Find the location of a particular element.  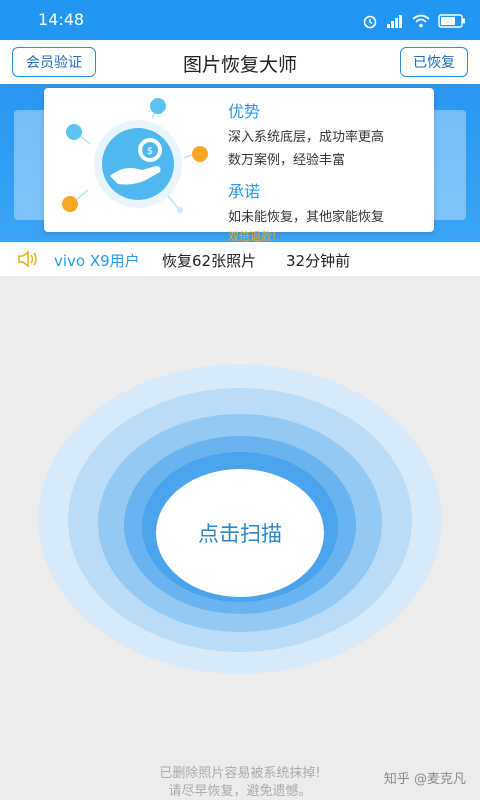

promise-title: 承诺 is located at coordinates (244, 191).